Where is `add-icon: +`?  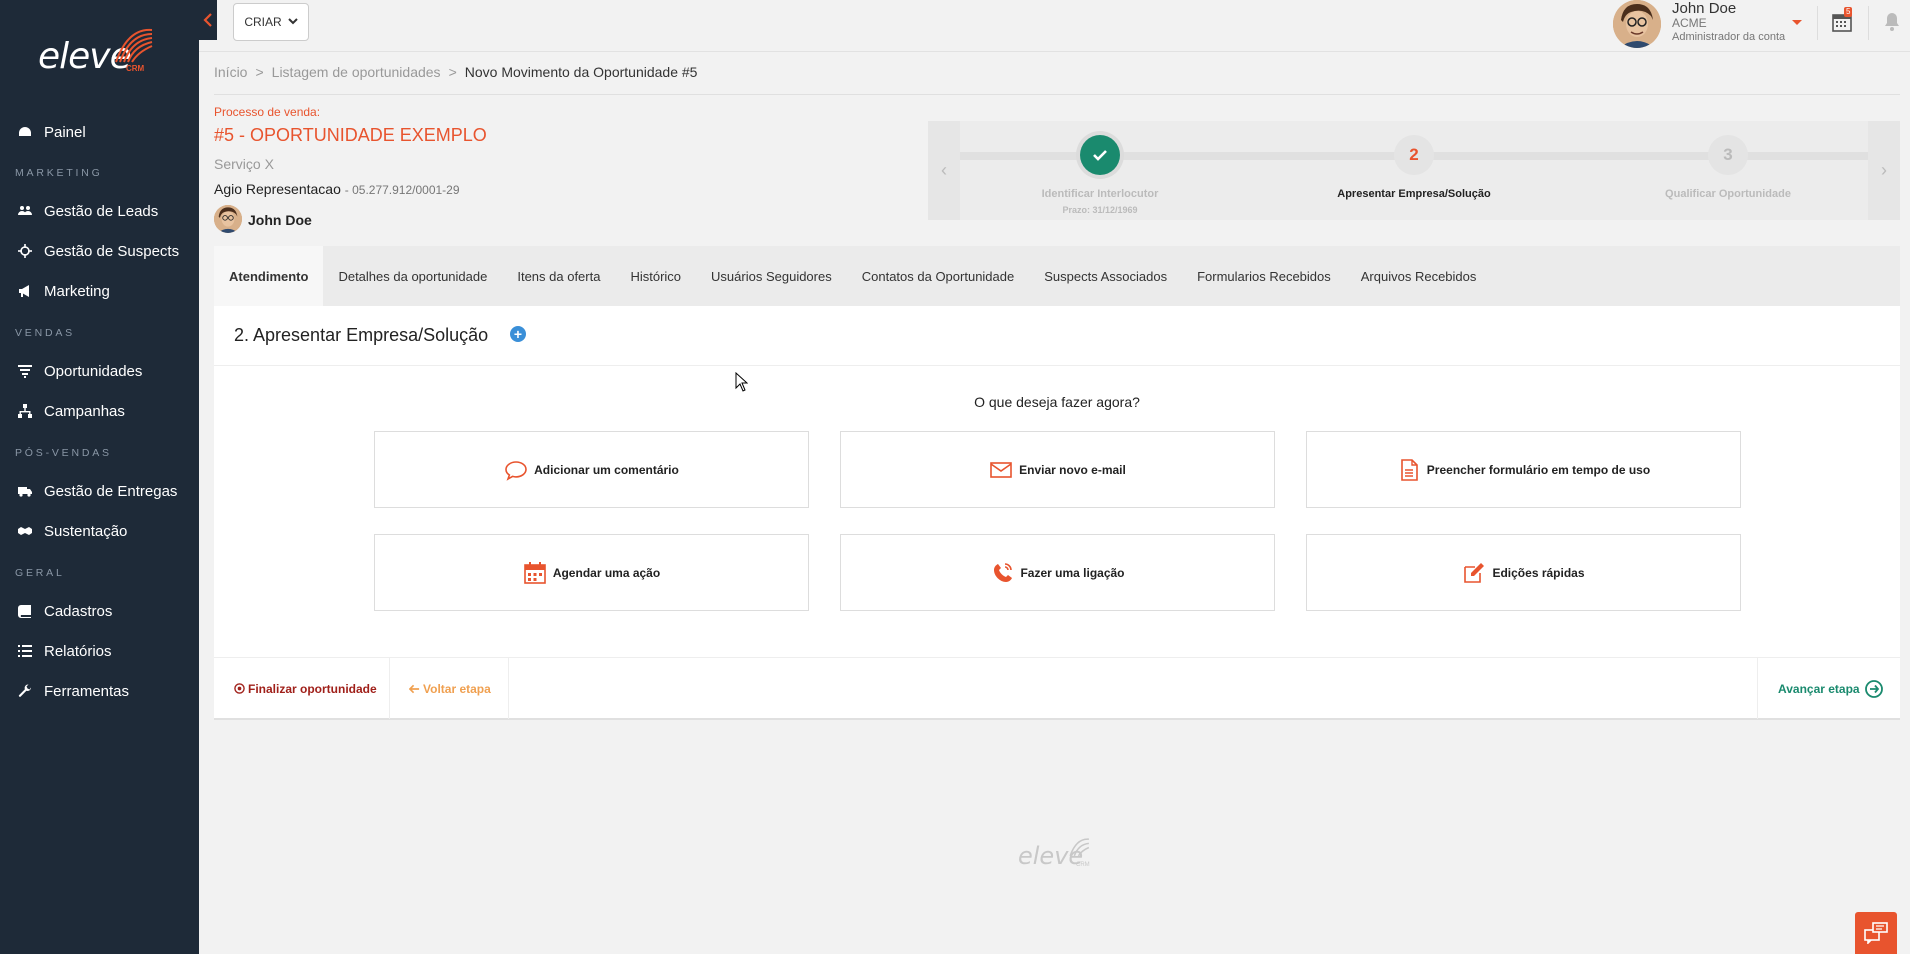 add-icon: + is located at coordinates (518, 334).